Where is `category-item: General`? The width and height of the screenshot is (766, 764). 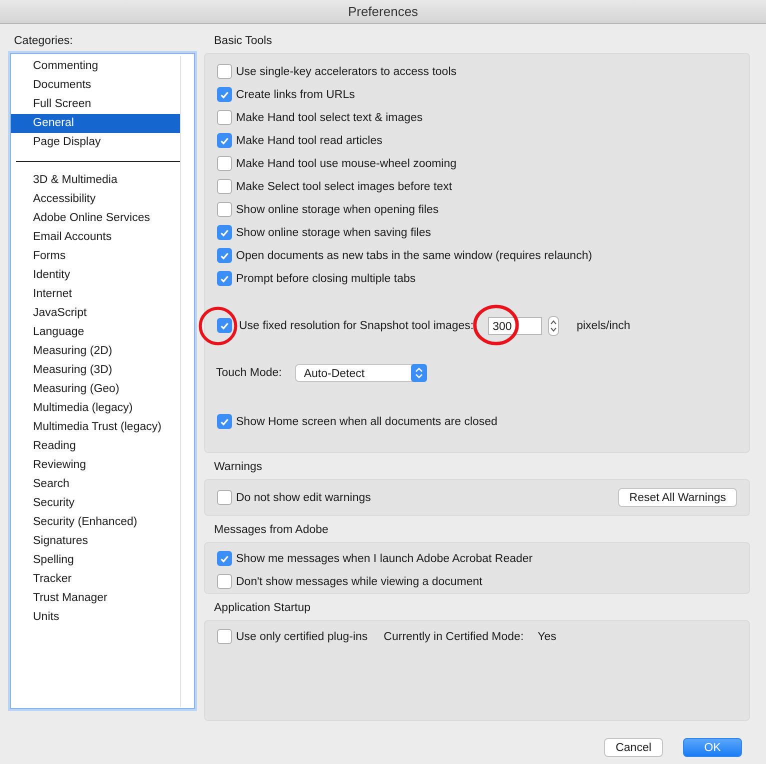 category-item: General is located at coordinates (95, 123).